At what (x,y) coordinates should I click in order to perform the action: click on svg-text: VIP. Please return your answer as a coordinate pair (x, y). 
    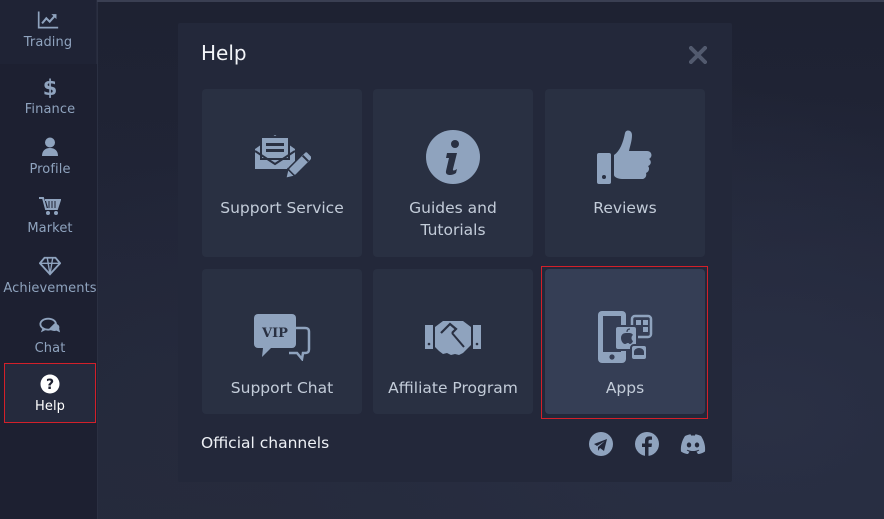
    Looking at the image, I should click on (274, 333).